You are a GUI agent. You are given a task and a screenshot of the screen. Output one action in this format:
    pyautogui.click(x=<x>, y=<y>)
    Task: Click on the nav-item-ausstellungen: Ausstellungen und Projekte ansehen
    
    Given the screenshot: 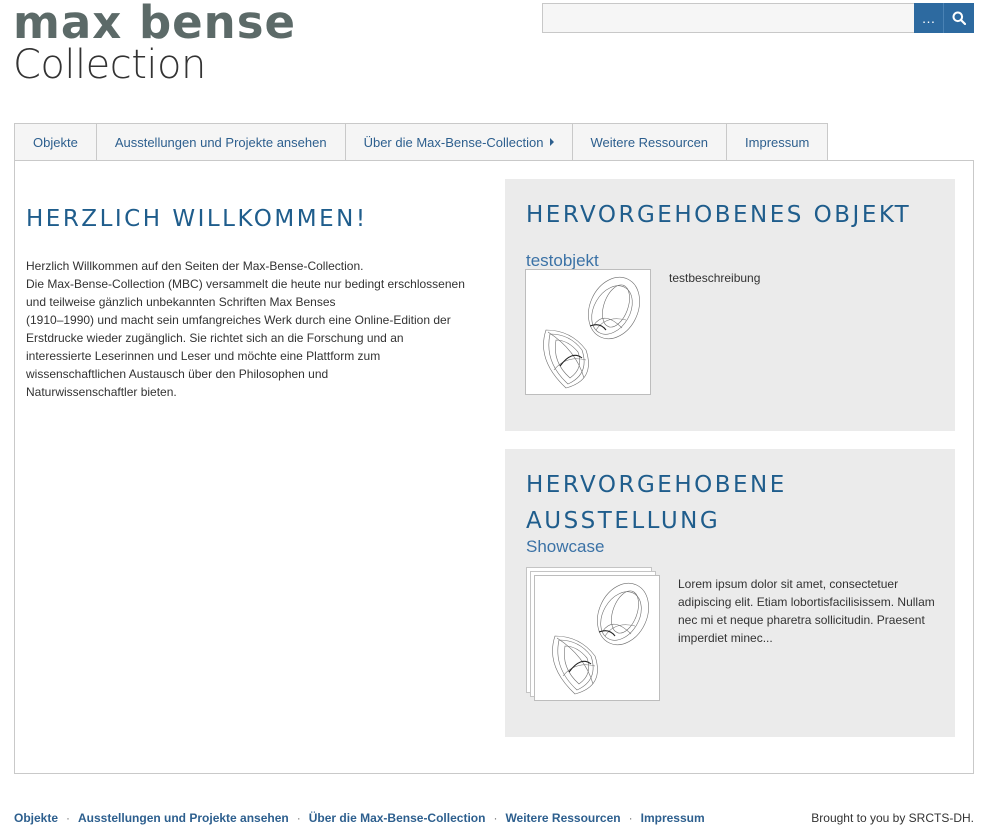 What is the action you would take?
    pyautogui.click(x=221, y=142)
    